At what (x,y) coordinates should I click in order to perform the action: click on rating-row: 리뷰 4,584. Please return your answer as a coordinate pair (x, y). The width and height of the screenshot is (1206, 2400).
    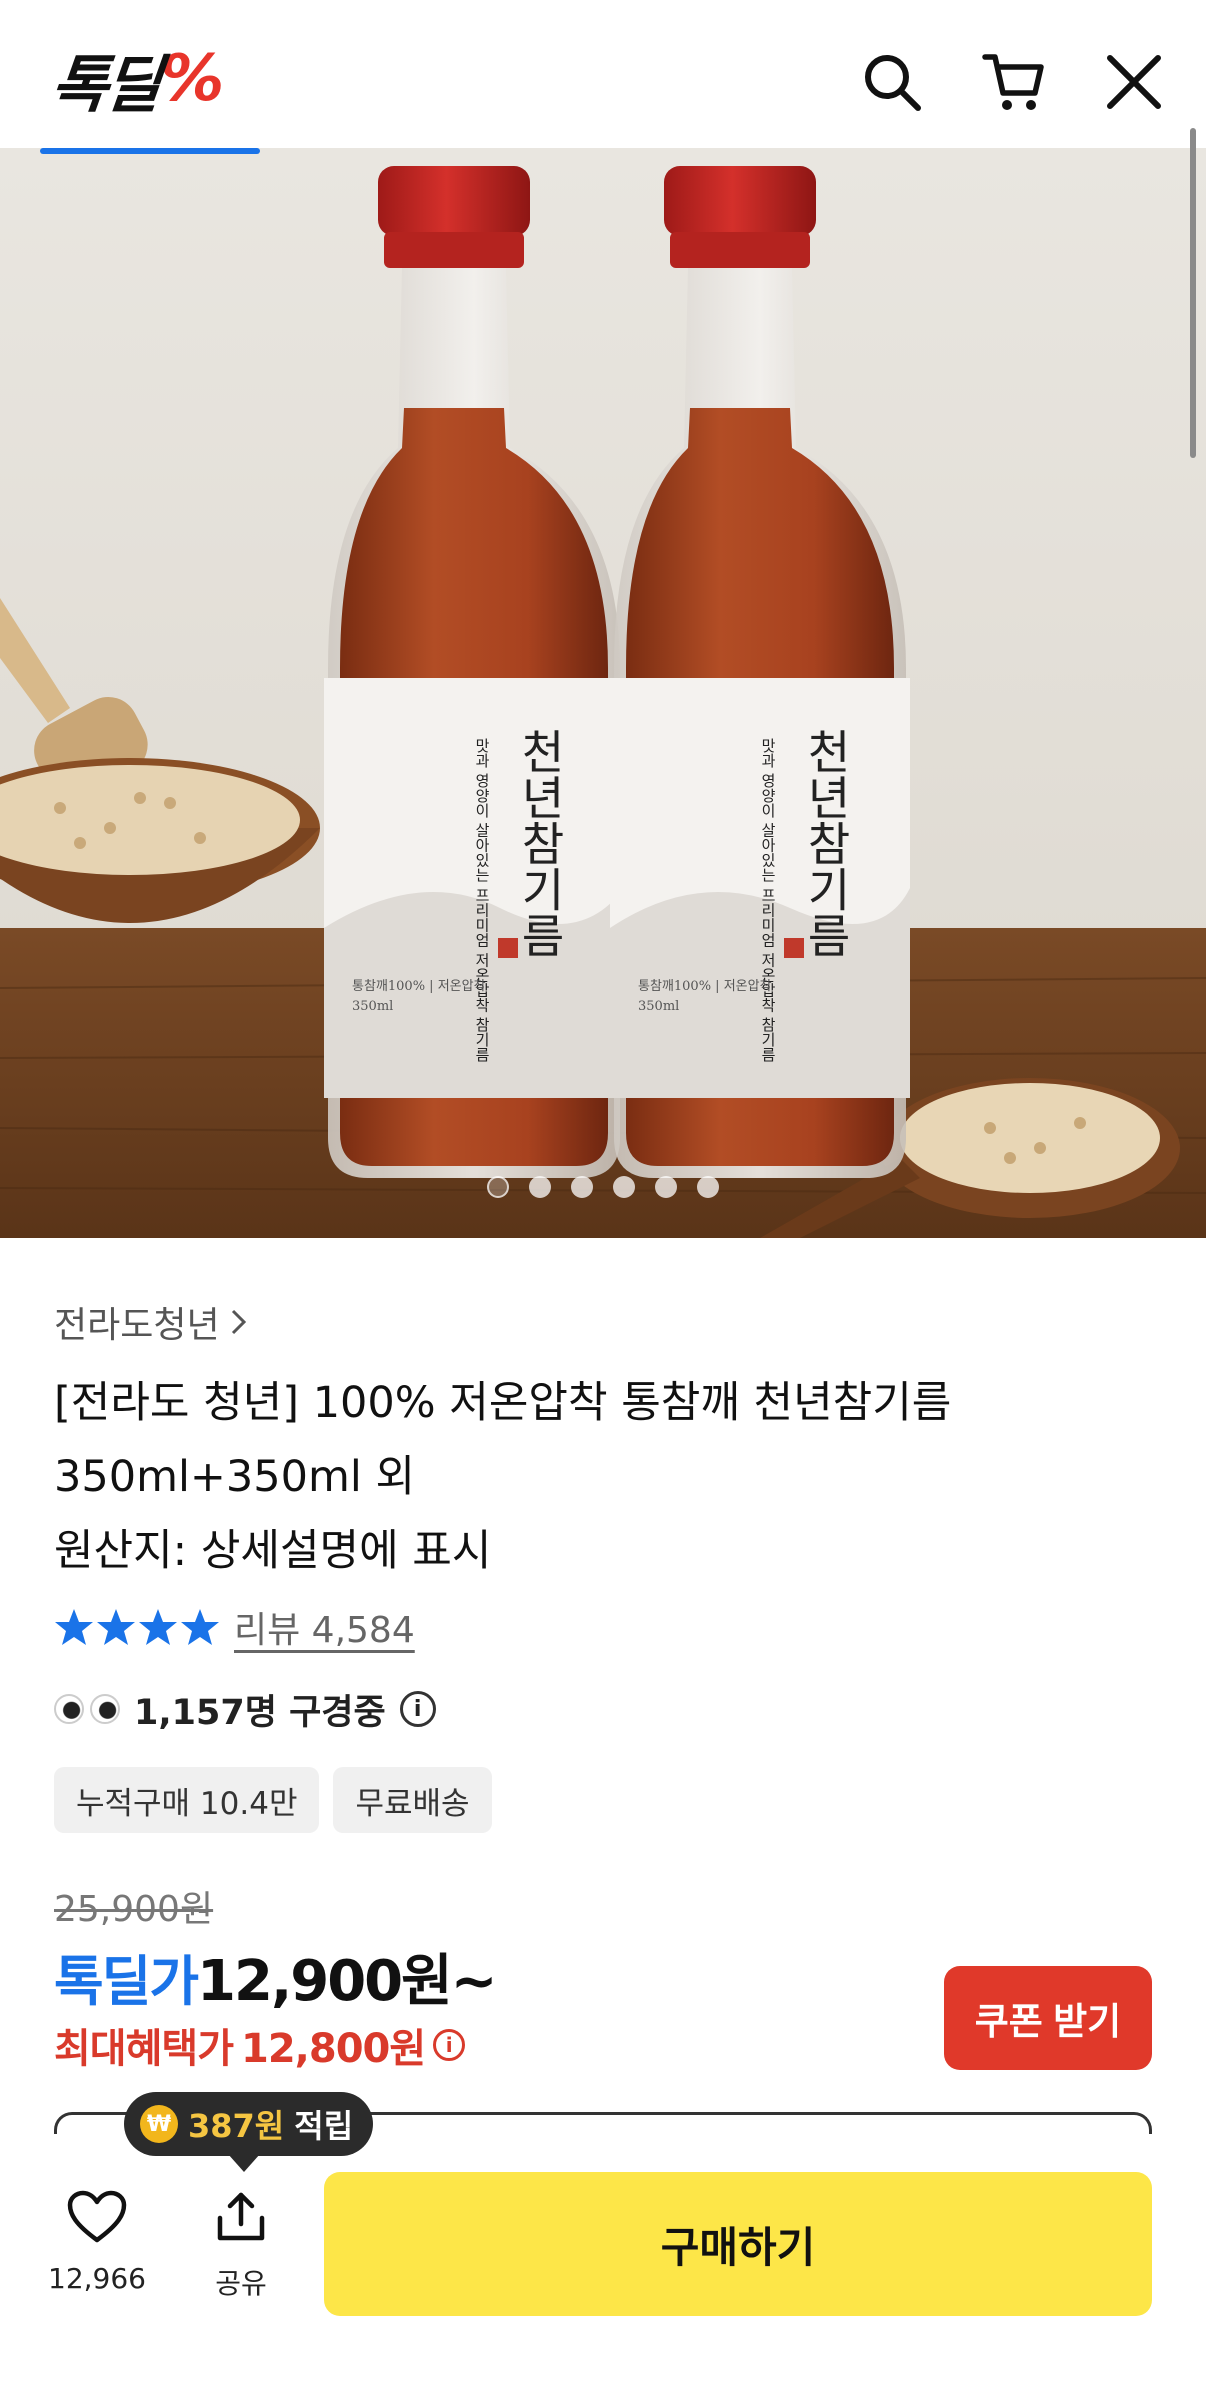
    Looking at the image, I should click on (234, 1627).